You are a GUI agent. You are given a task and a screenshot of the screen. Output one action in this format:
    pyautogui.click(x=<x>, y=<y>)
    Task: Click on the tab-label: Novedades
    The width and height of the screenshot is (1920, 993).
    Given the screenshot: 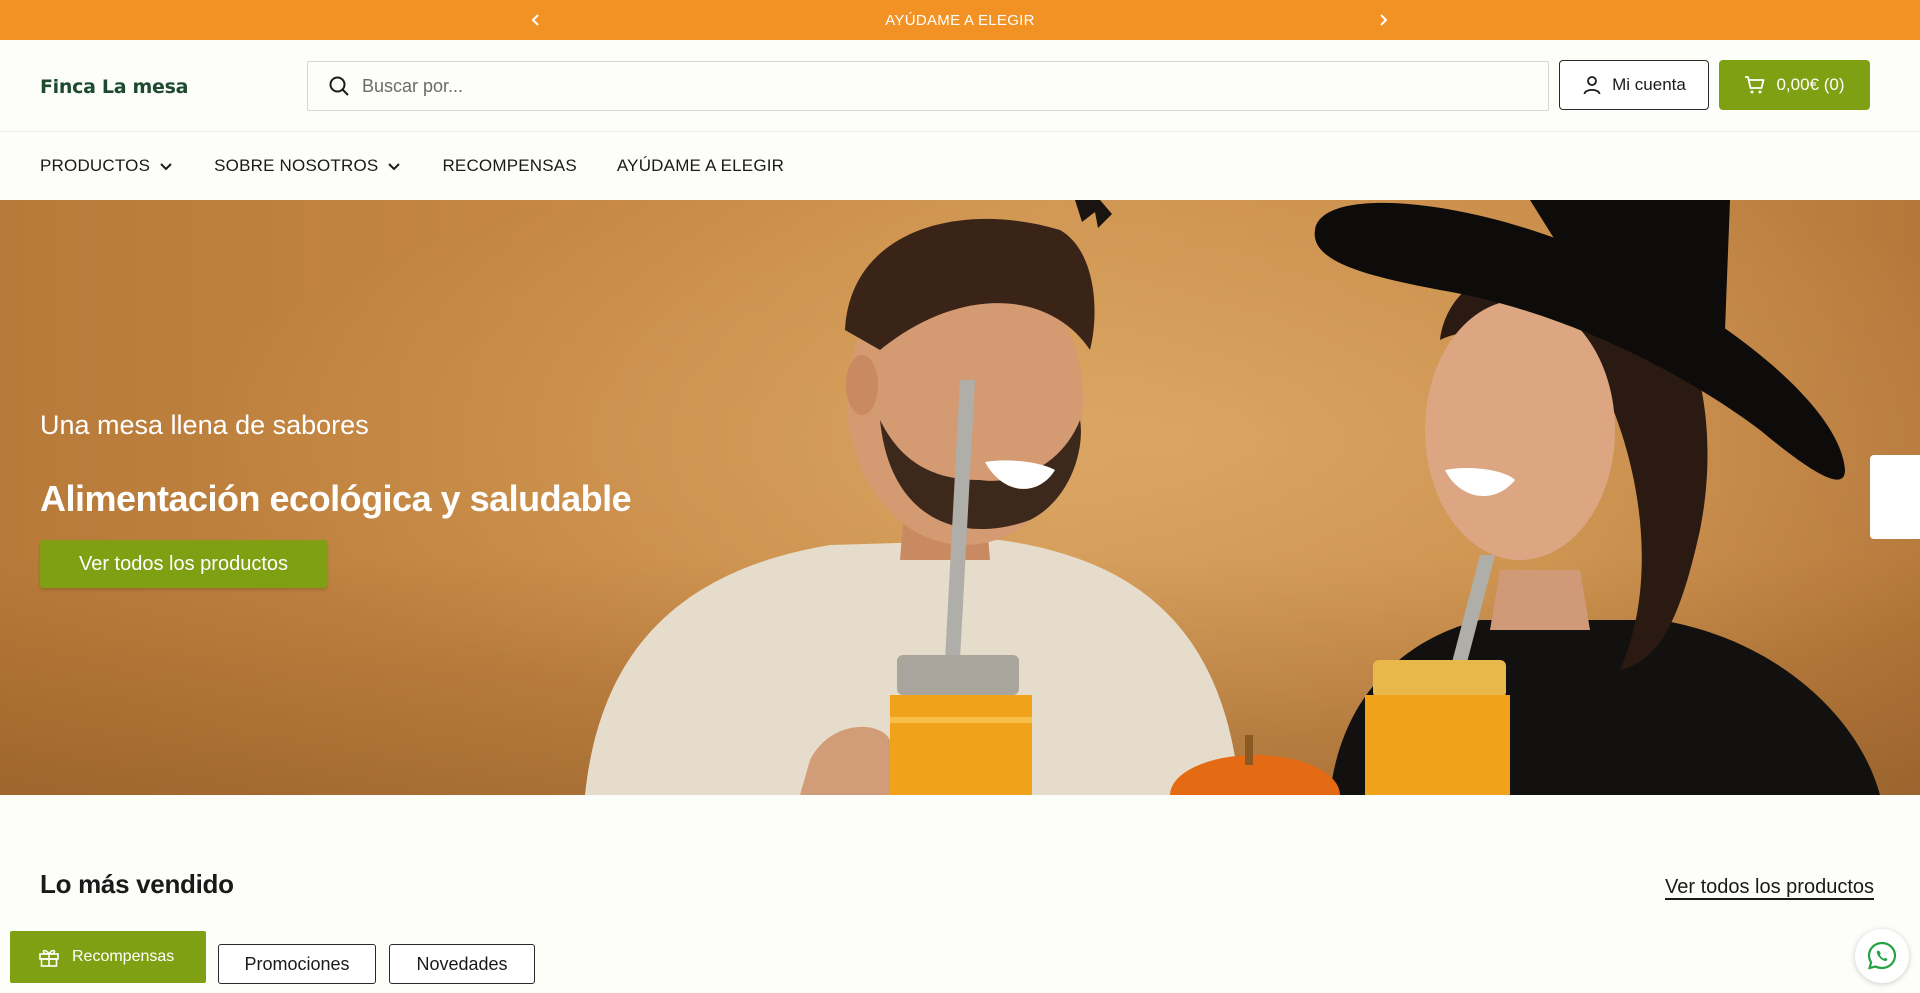 What is the action you would take?
    pyautogui.click(x=462, y=963)
    